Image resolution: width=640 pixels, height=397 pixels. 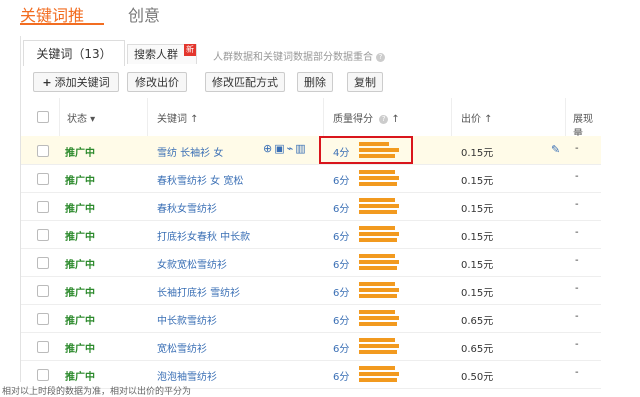 I want to click on add-keyword-button: + 添加关键词, so click(x=76, y=82).